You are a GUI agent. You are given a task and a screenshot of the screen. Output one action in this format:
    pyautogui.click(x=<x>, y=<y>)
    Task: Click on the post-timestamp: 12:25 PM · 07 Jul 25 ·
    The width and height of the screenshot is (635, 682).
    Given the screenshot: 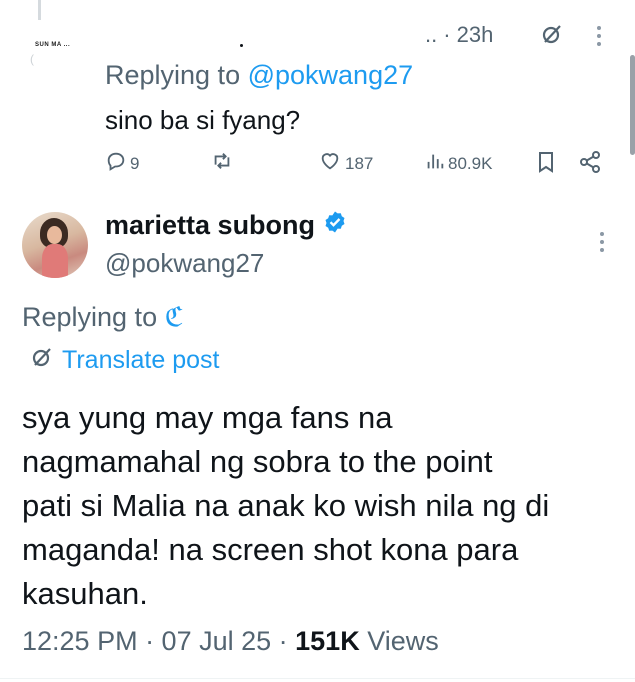 What is the action you would take?
    pyautogui.click(x=158, y=641)
    